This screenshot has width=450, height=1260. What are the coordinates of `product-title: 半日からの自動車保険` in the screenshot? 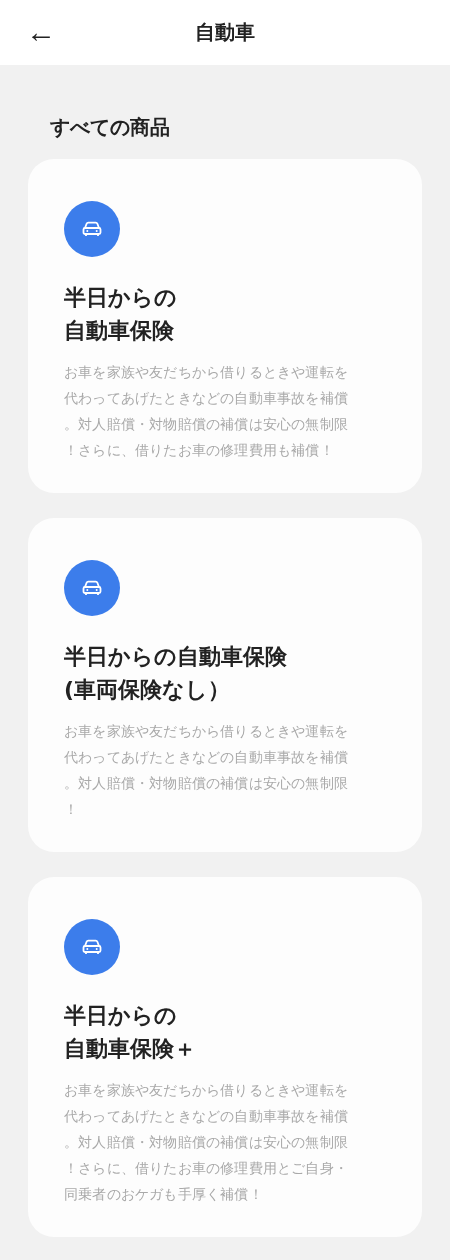 It's located at (175, 657).